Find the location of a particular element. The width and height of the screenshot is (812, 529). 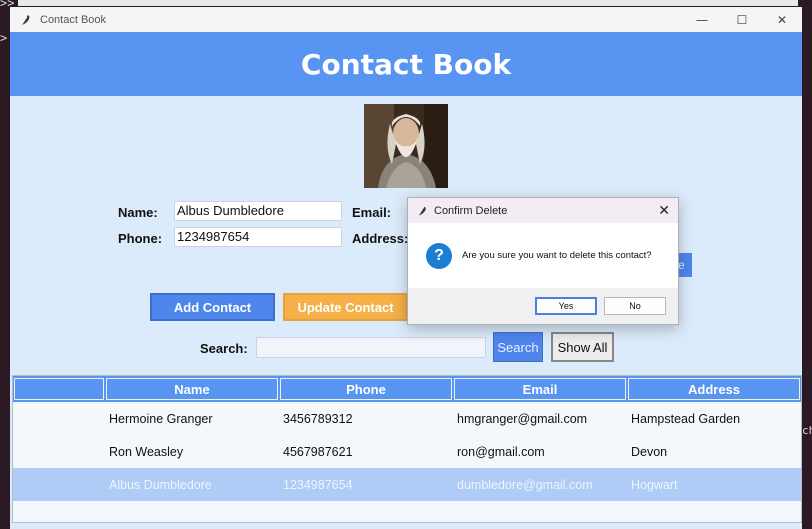

background-prompt-side: > is located at coordinates (4, 38).